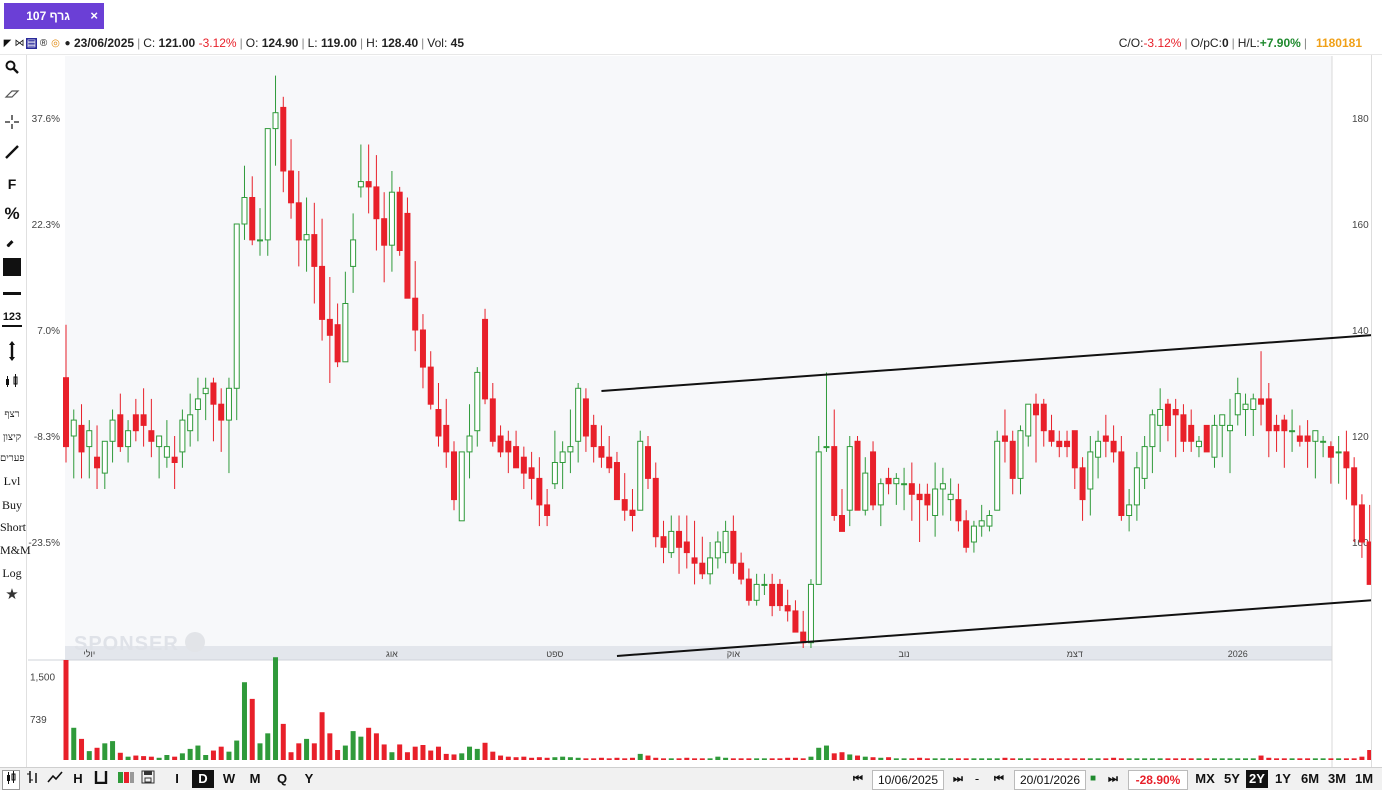 The image size is (1382, 790). Describe the element at coordinates (12, 243) in the screenshot. I see `pencil-icon` at that location.